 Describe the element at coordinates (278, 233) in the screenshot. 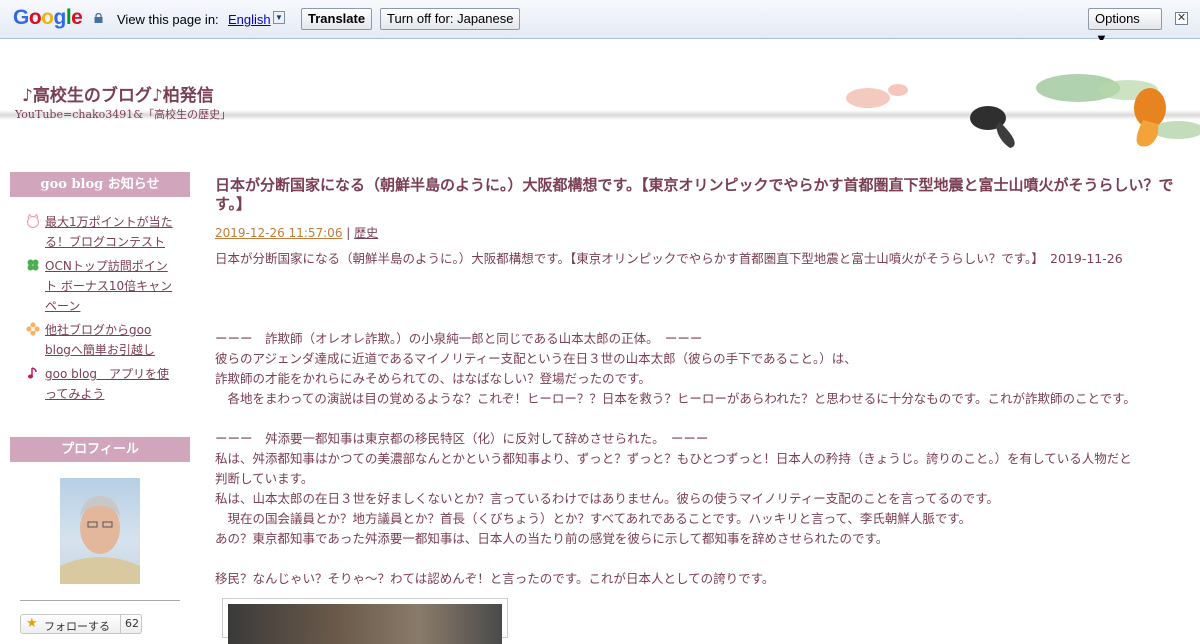

I see `post-date-link: 2019-12-26 11:57:06` at that location.